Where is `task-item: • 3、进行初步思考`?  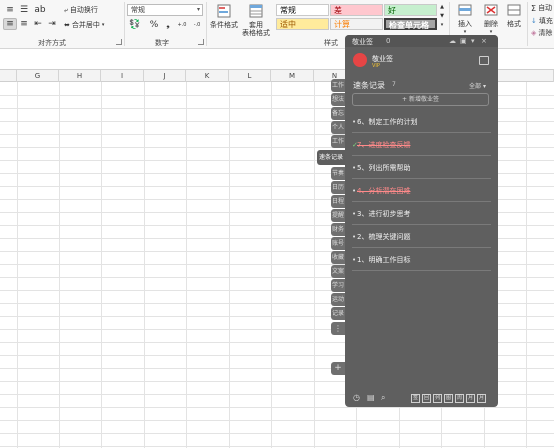
task-item: • 3、进行初步思考 is located at coordinates (421, 214).